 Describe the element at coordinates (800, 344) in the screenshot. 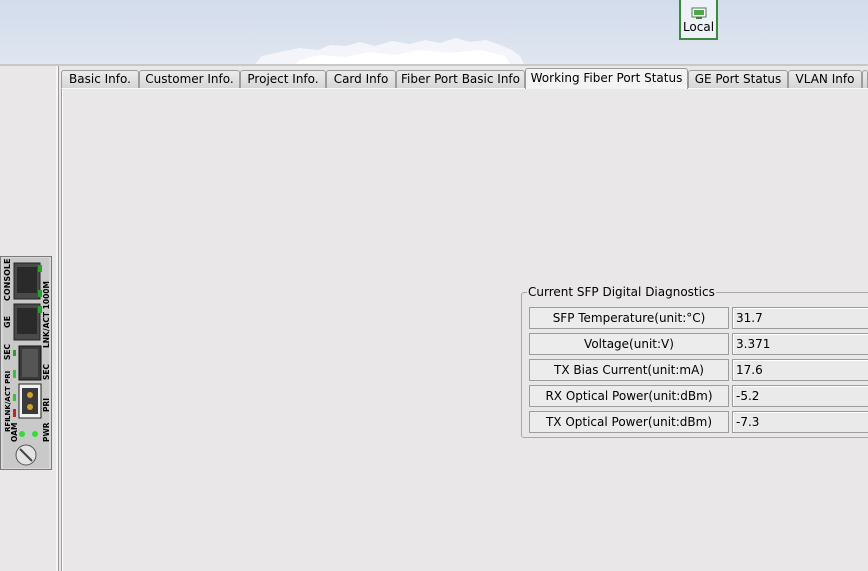

I see `voltage-value: 3.371` at that location.